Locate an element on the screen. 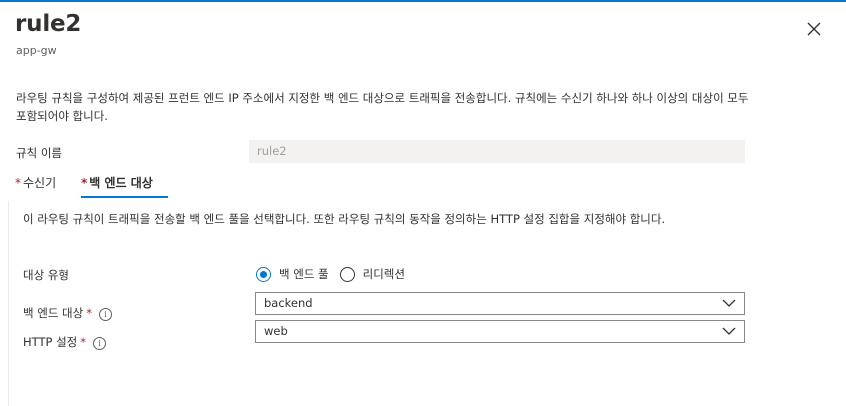  http-settings-label: HTTP 설정 * i is located at coordinates (64, 342).